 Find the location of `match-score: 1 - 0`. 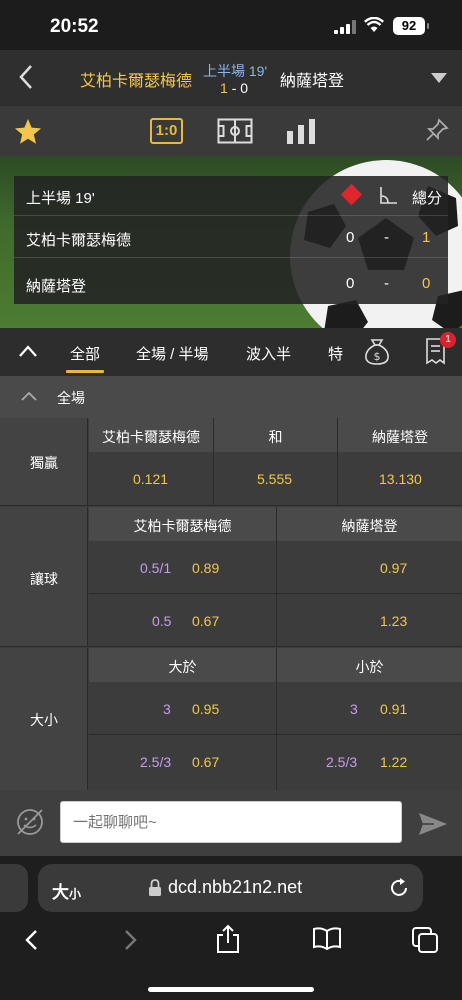

match-score: 1 - 0 is located at coordinates (234, 88).